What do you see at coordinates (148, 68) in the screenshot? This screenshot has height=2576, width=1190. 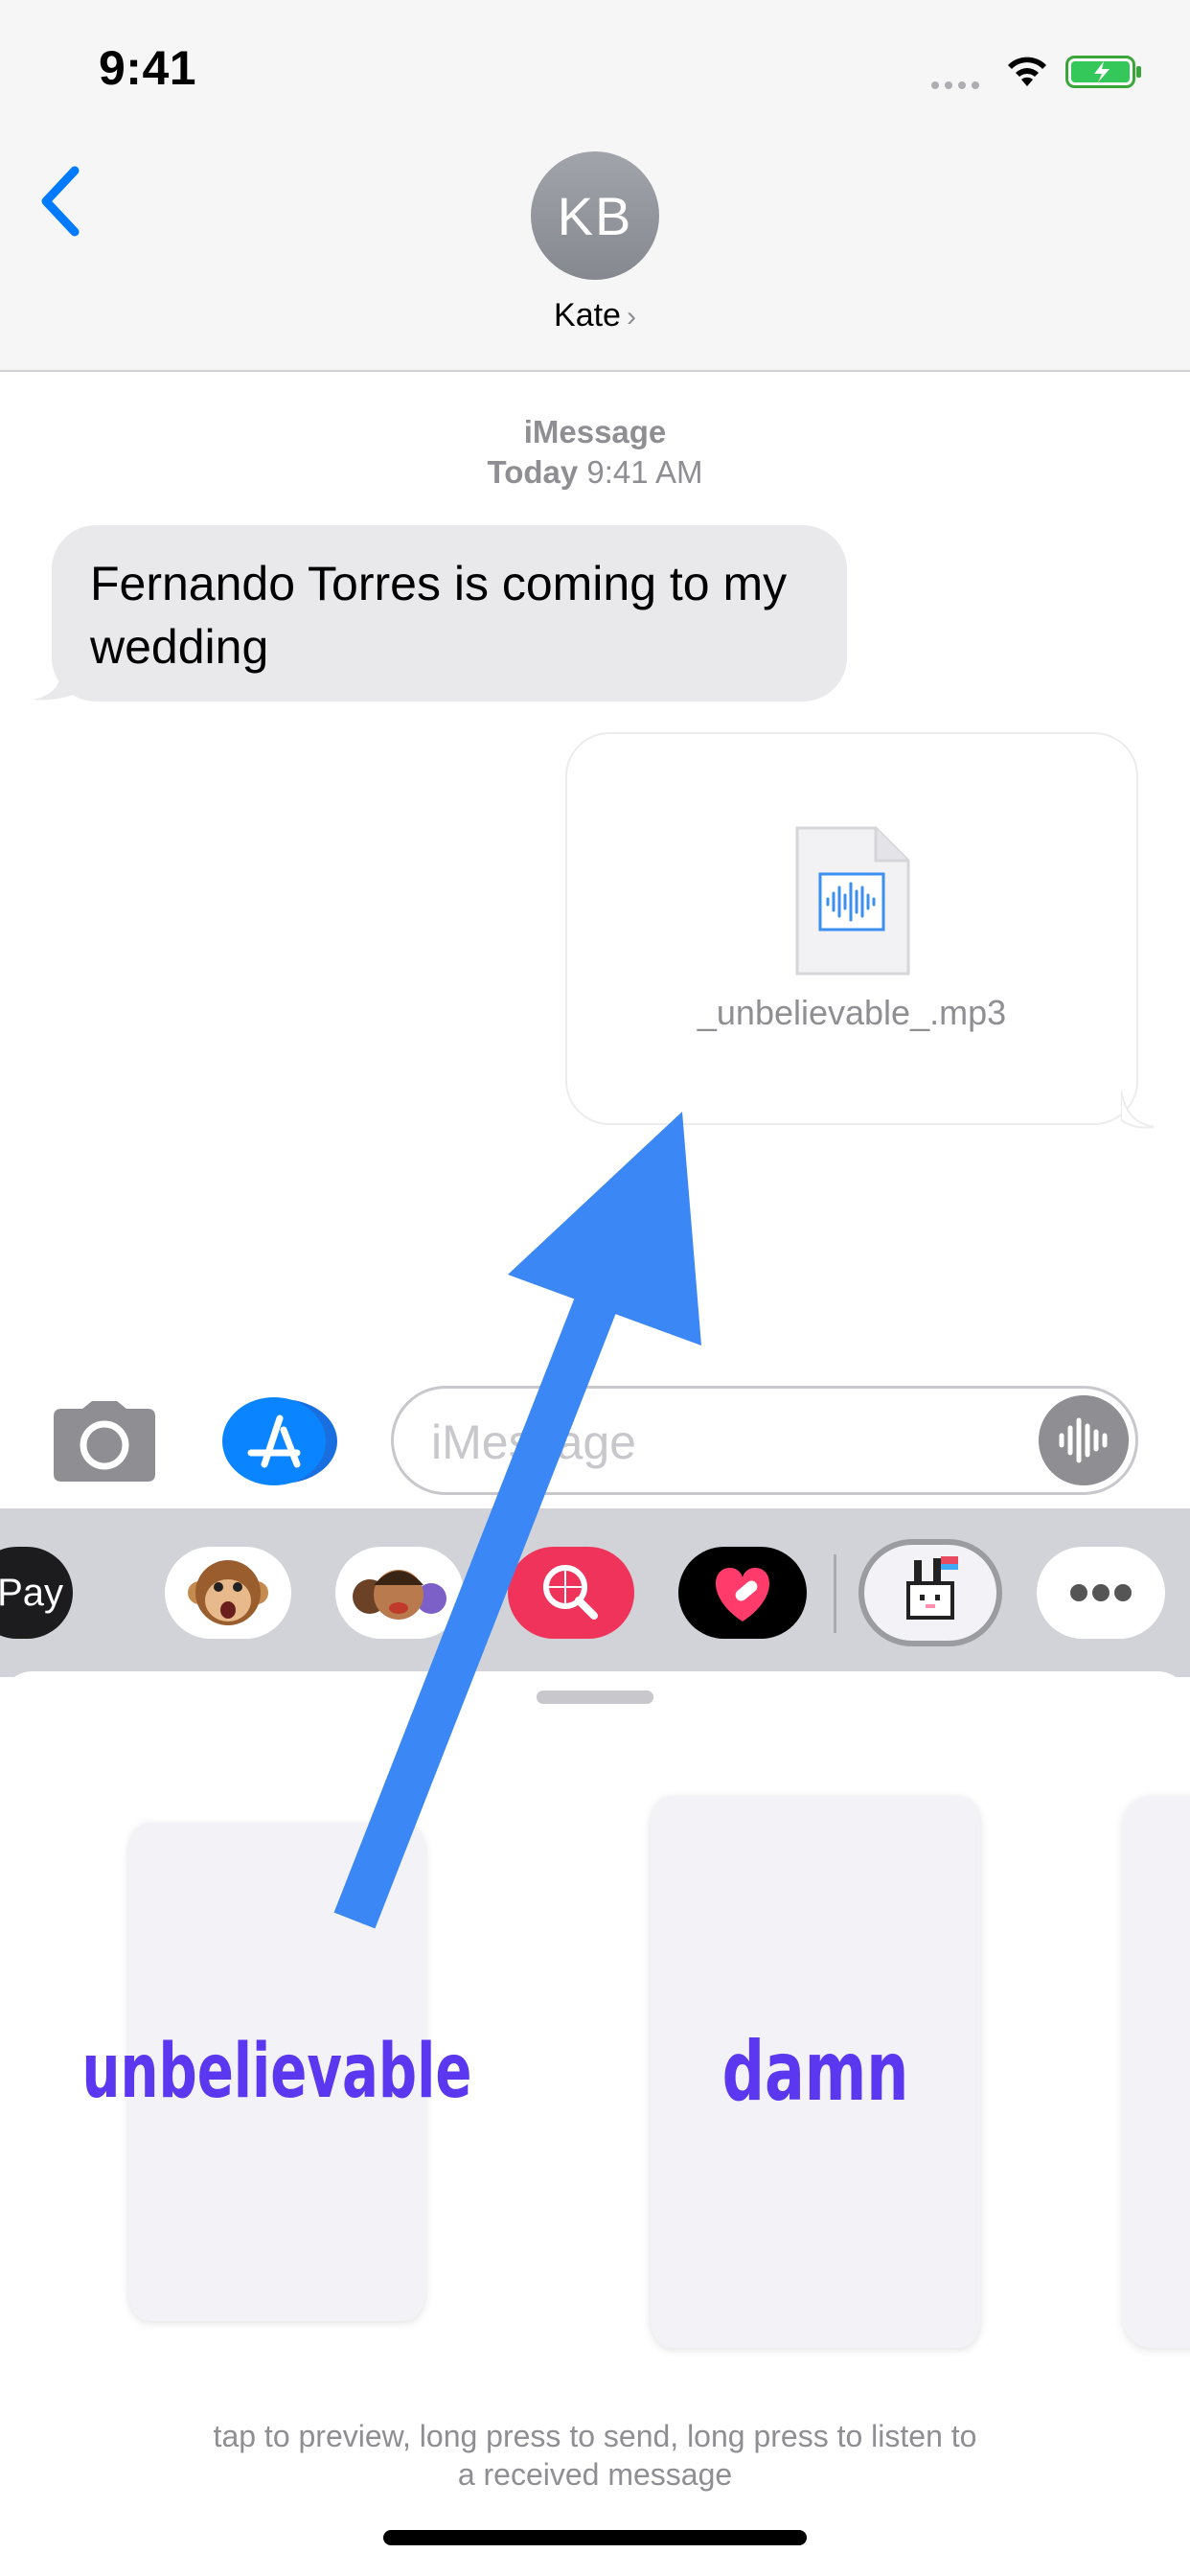 I see `status-time: 9:41` at bounding box center [148, 68].